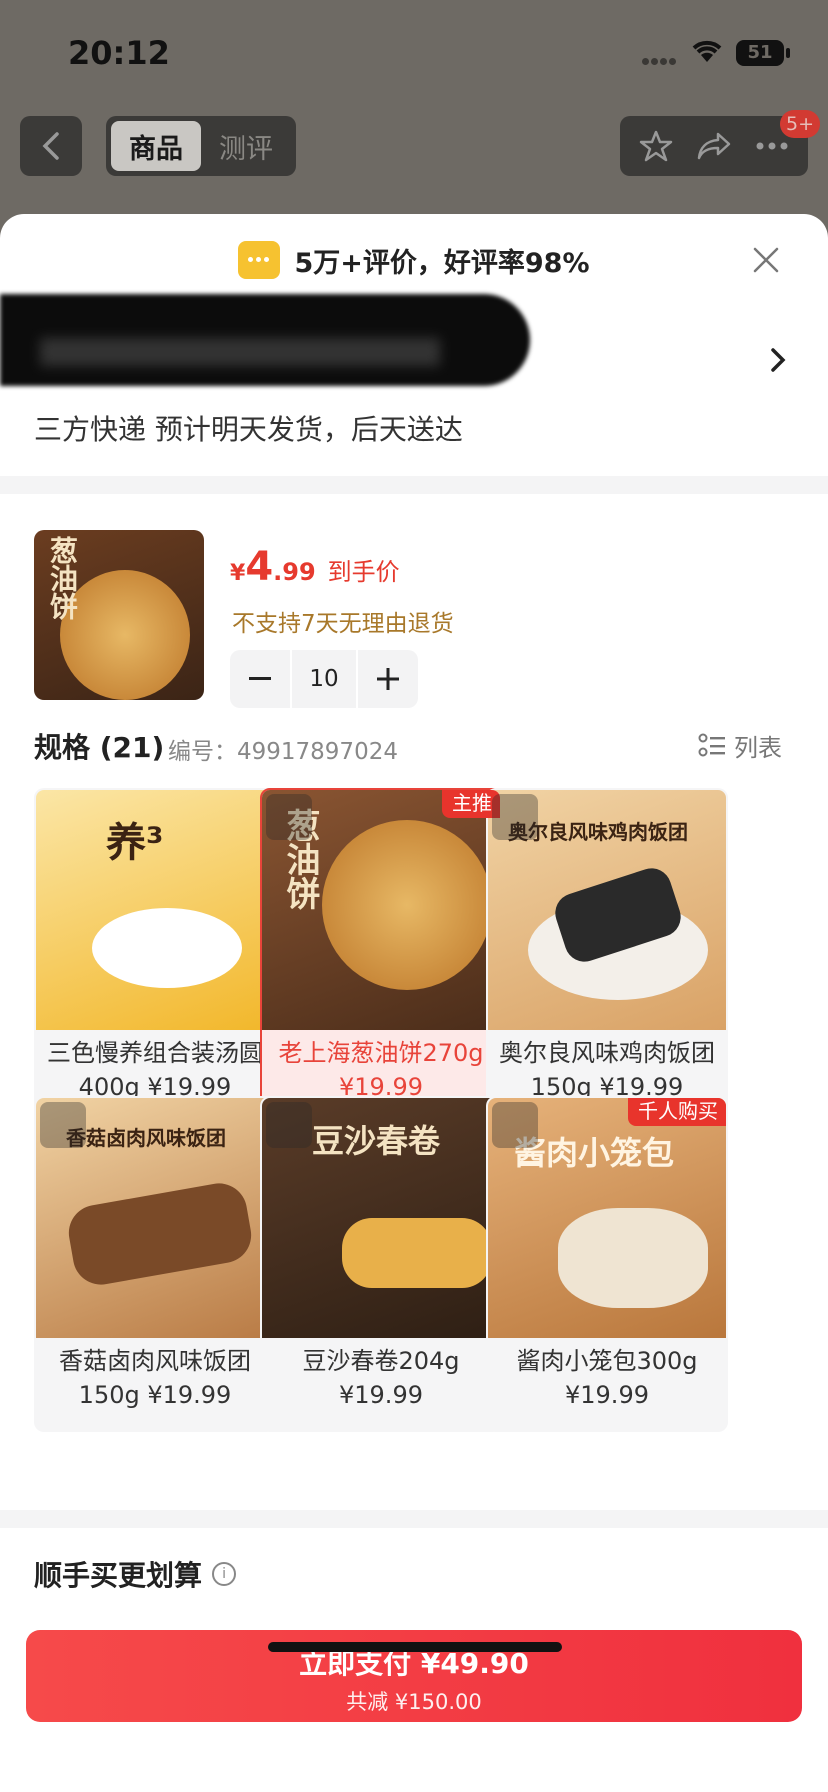 The height and width of the screenshot is (1792, 828). I want to click on chevron-right-icon, so click(778, 360).